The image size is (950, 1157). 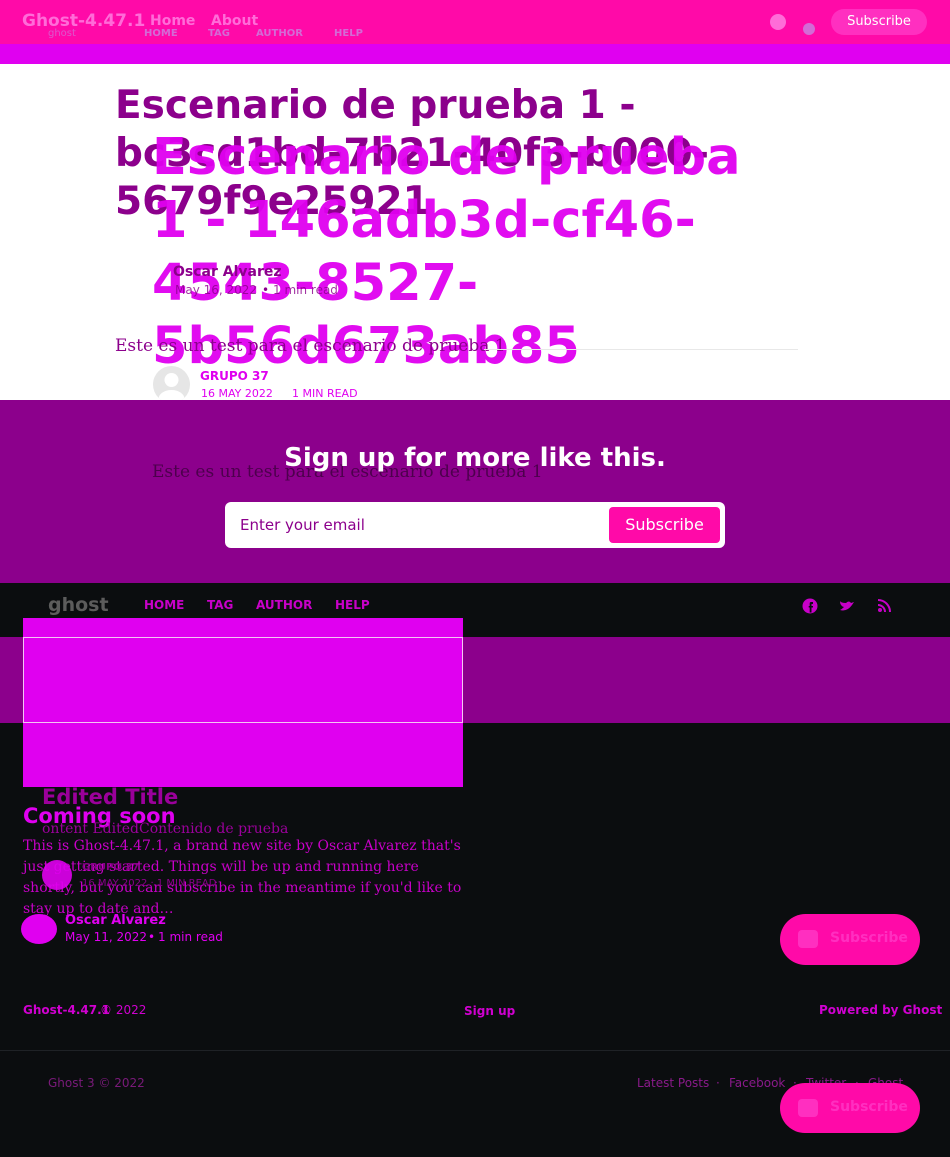 I want to click on post-date-upper: 16 MAY 2022, so click(x=237, y=393).